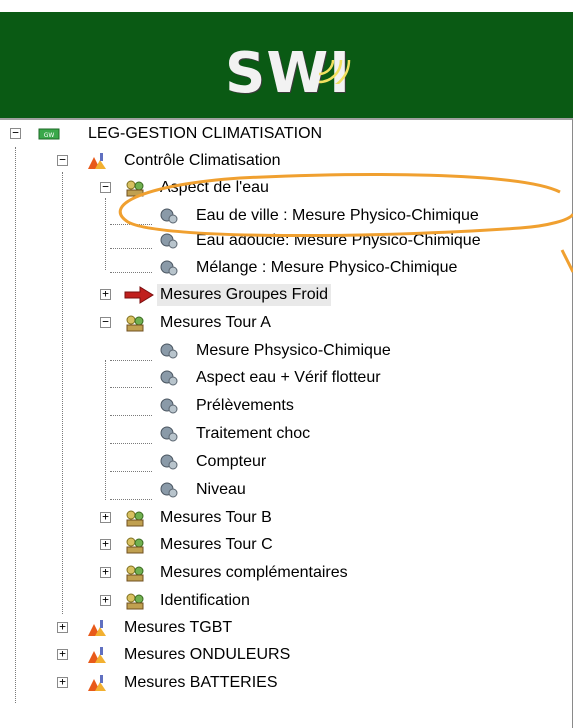 The width and height of the screenshot is (573, 728). I want to click on tree-node-identification: + Identification, so click(280, 601).